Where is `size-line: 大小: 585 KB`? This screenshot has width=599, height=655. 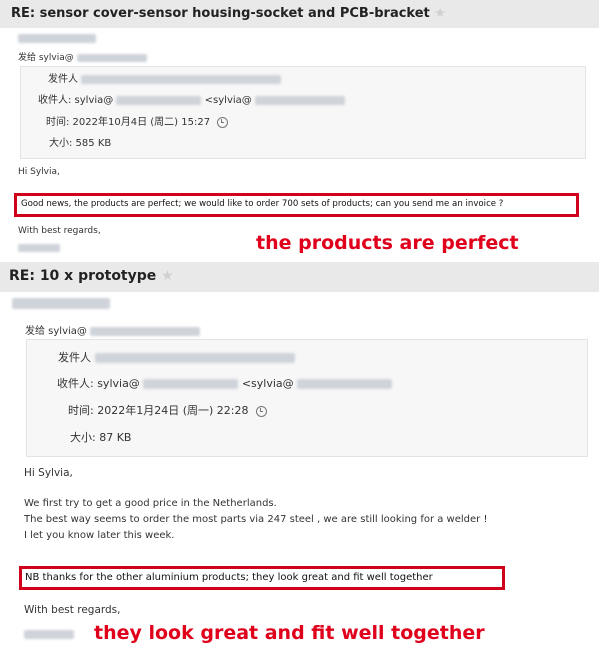 size-line: 大小: 585 KB is located at coordinates (80, 141).